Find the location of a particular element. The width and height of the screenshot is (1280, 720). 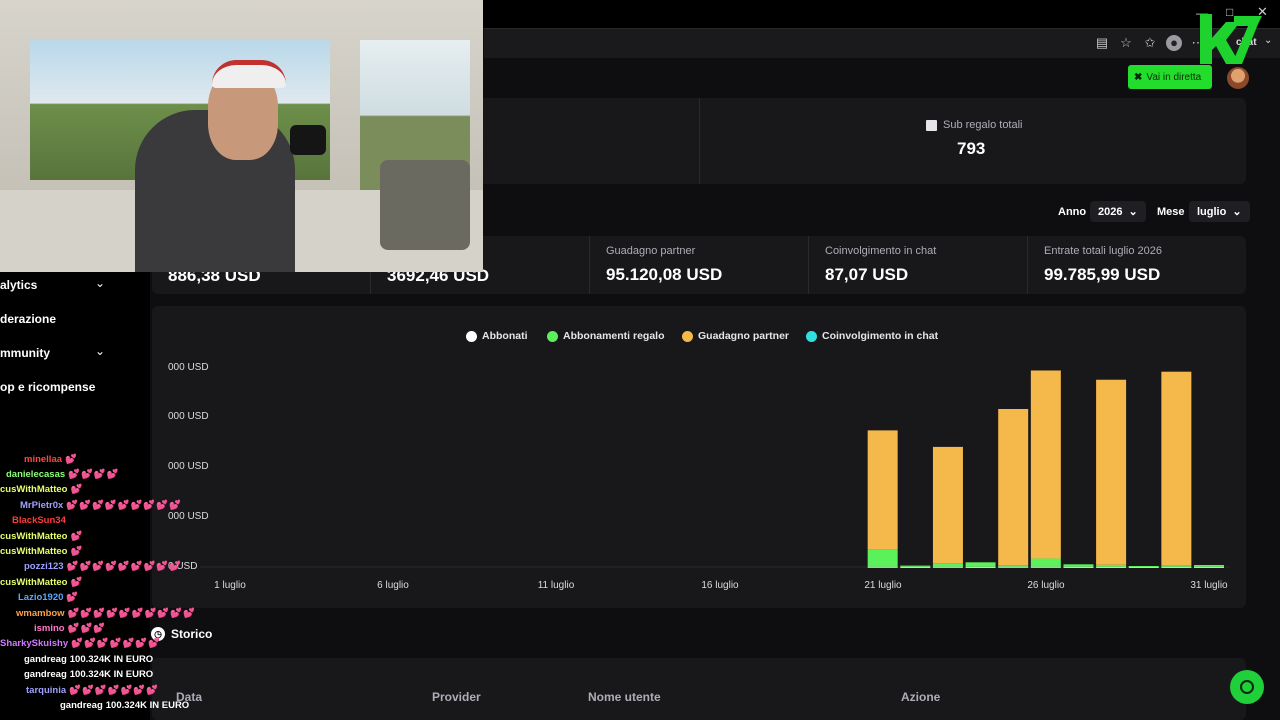

cap is located at coordinates (249, 74).